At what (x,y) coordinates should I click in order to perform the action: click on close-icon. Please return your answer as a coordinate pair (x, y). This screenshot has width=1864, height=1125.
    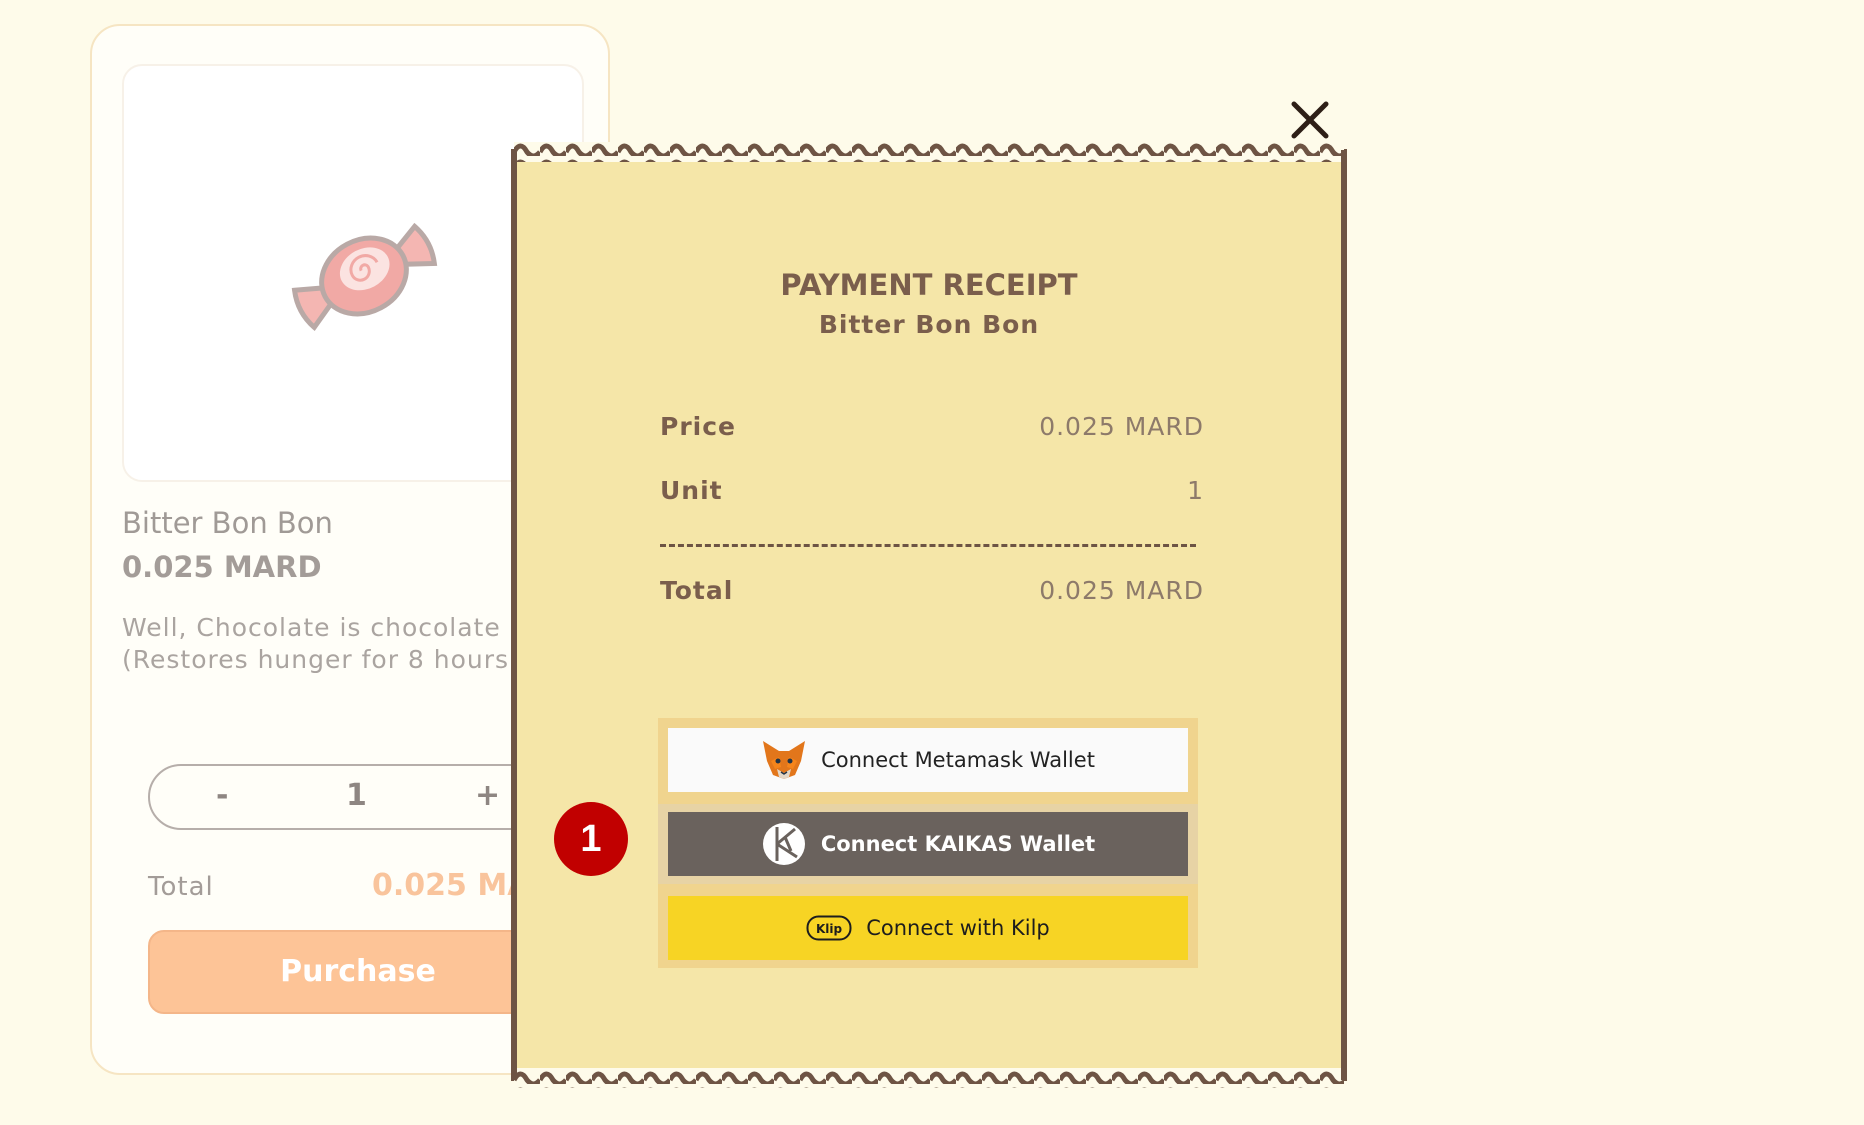
    Looking at the image, I should click on (1310, 120).